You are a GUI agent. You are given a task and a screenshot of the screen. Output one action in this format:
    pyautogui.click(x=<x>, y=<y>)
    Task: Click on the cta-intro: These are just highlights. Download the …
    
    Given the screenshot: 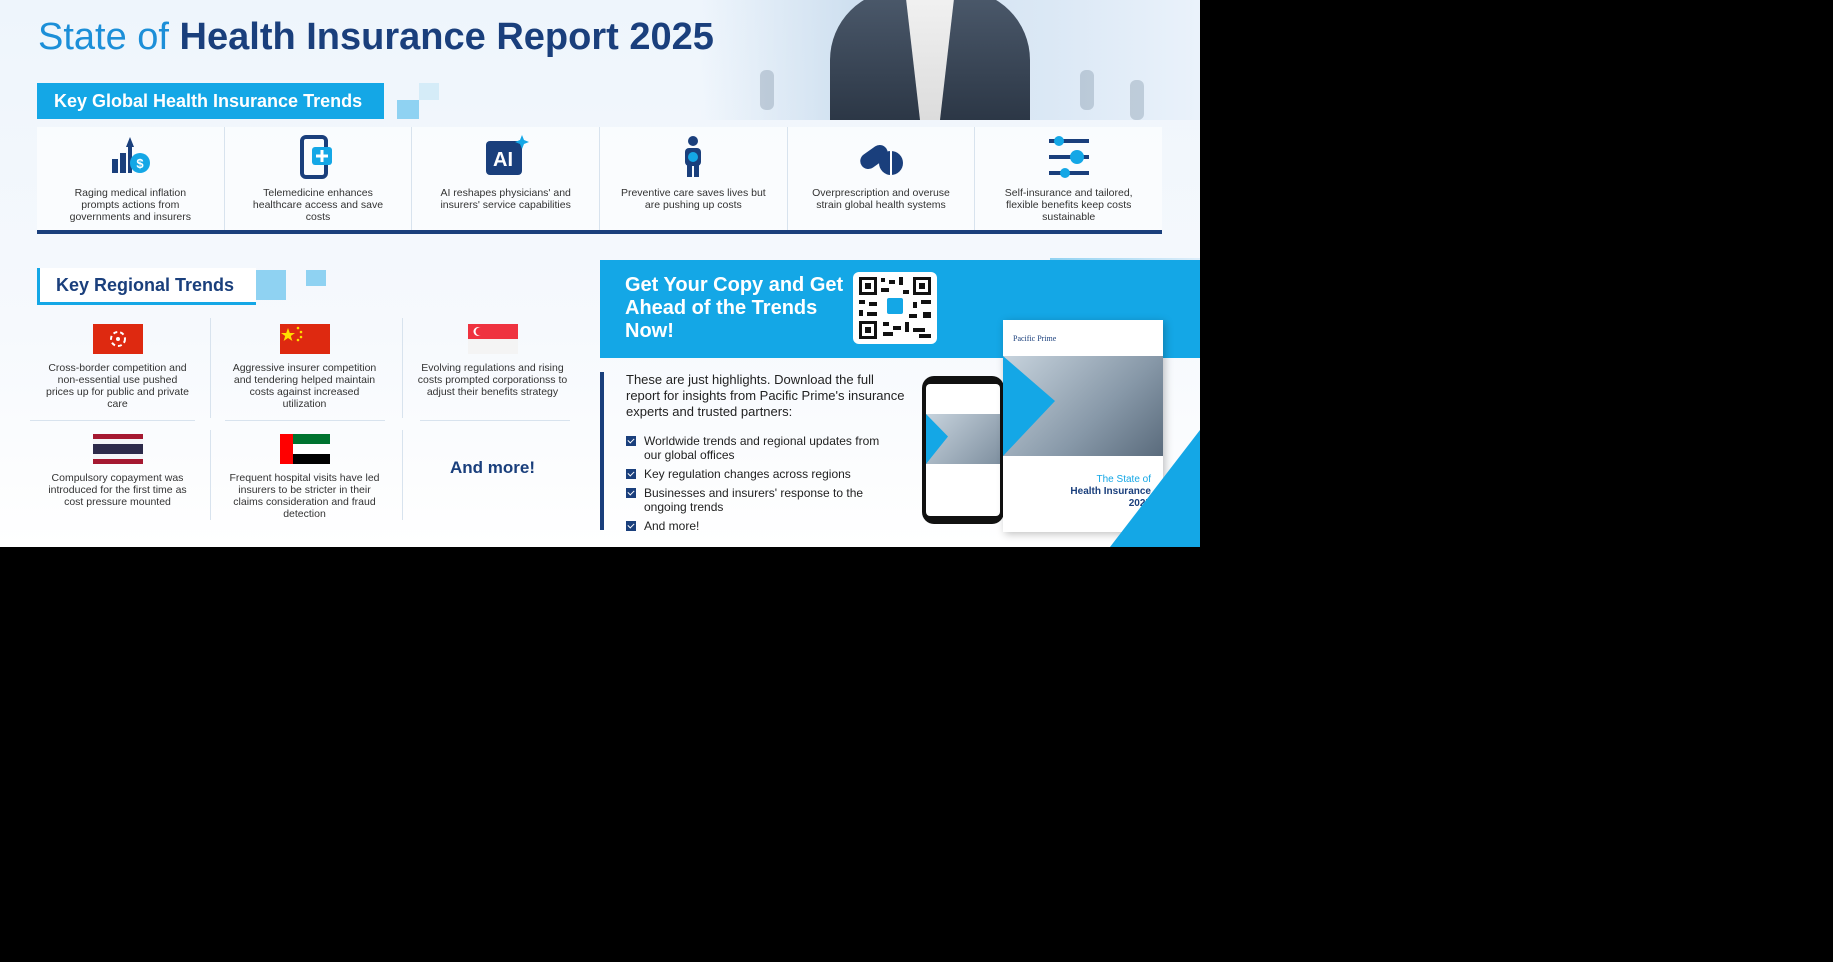 What is the action you would take?
    pyautogui.click(x=765, y=395)
    